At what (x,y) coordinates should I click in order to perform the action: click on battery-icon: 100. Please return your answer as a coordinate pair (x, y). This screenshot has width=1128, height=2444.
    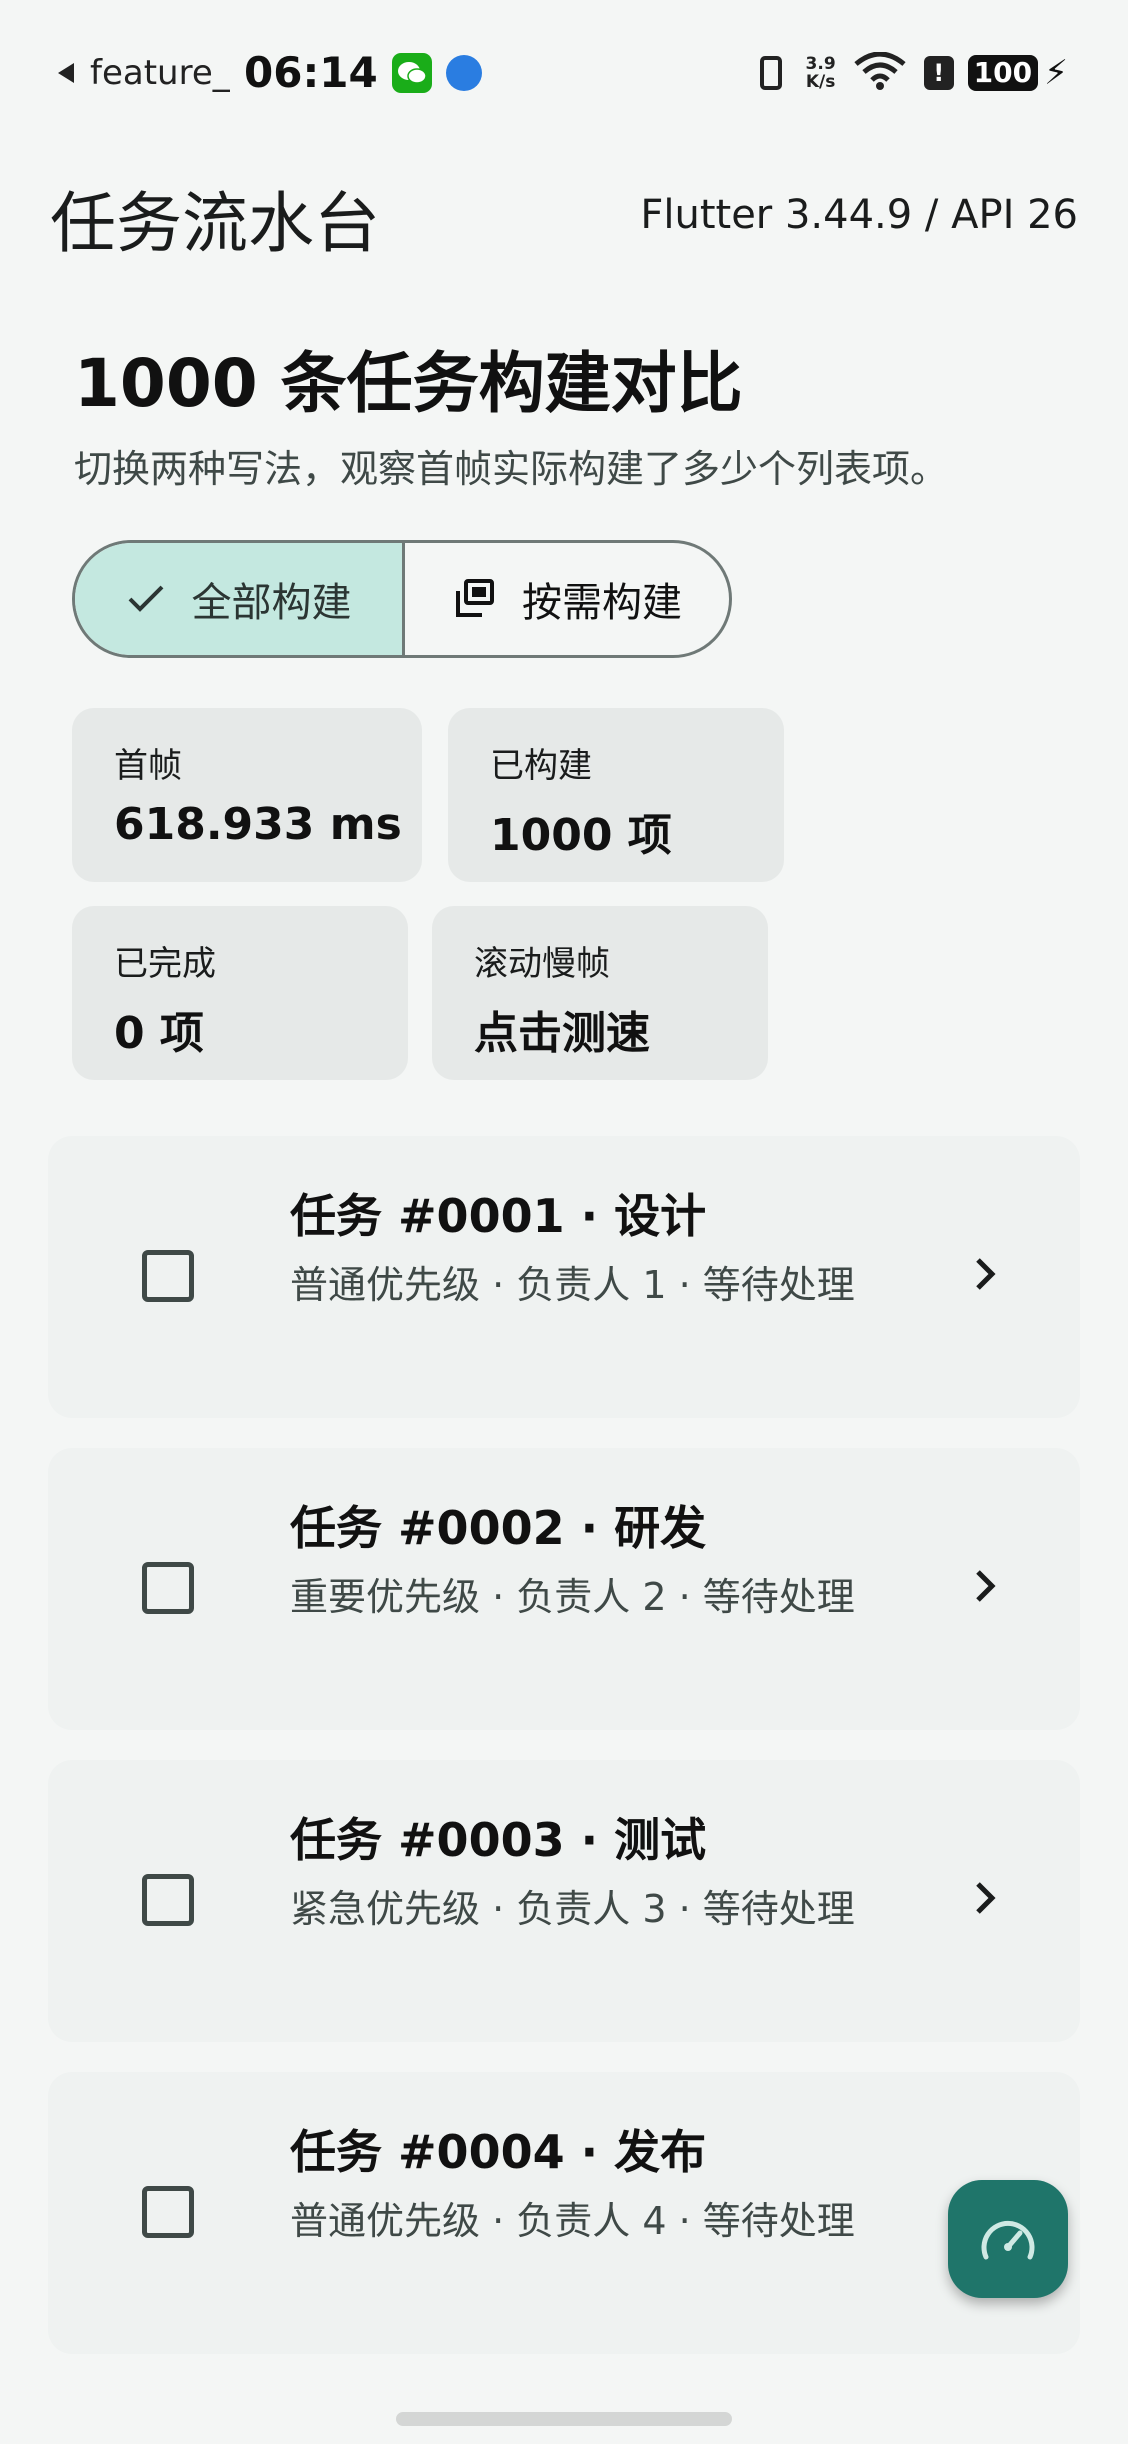
    Looking at the image, I should click on (1003, 73).